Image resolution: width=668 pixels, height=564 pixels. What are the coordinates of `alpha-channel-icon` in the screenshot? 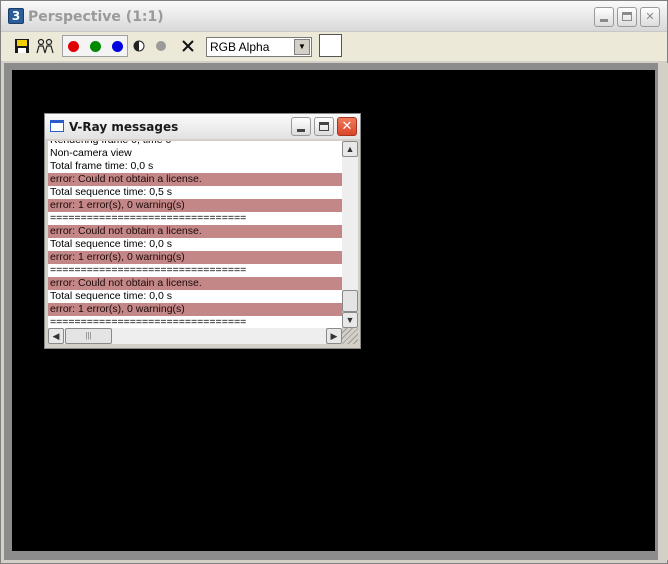 It's located at (139, 46).